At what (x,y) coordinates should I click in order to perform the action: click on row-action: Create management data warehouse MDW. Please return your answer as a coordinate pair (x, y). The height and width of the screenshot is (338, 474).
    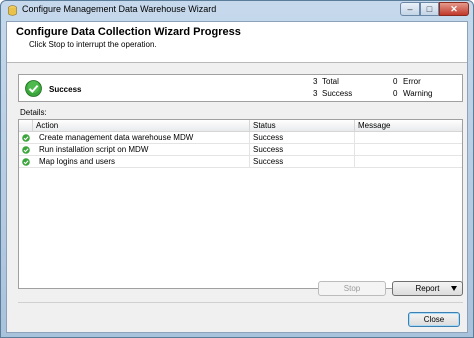
    Looking at the image, I should click on (141, 137).